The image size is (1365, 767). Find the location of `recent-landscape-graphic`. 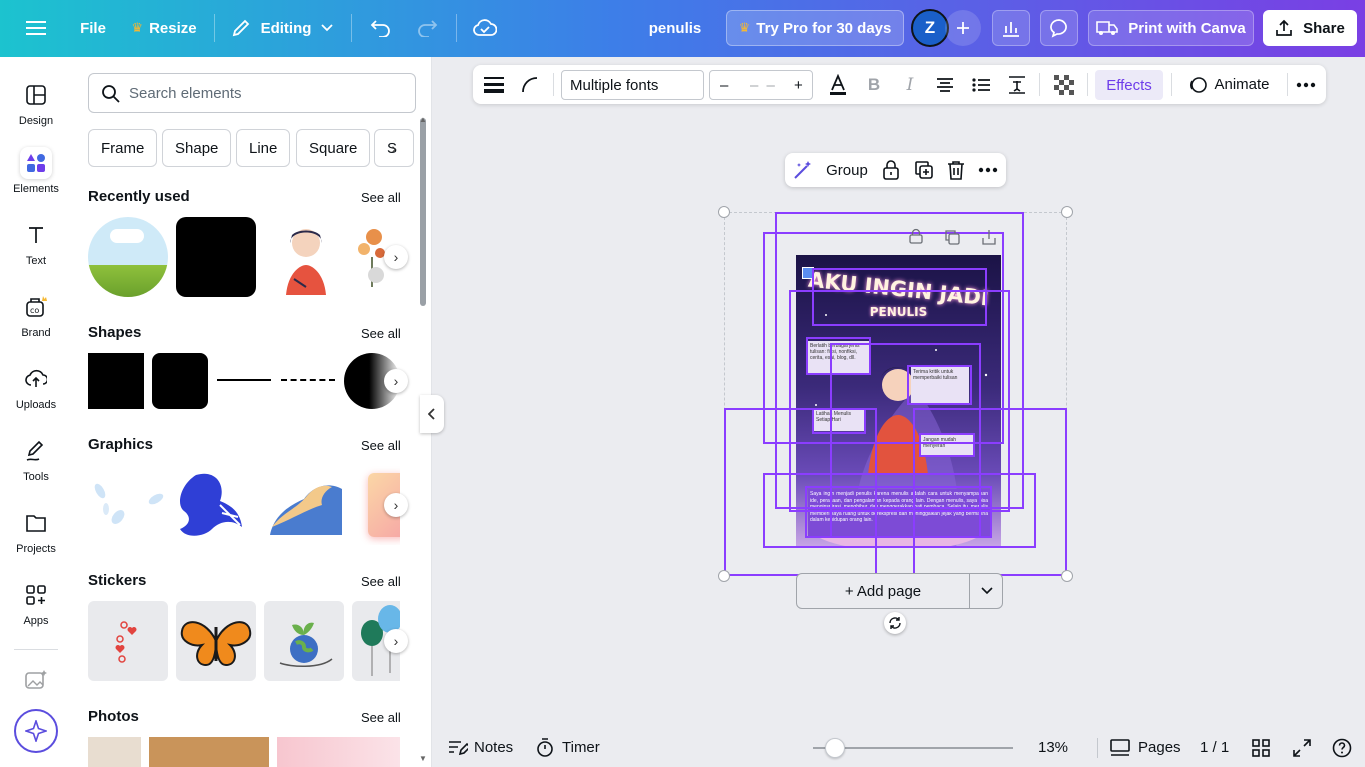

recent-landscape-graphic is located at coordinates (128, 257).